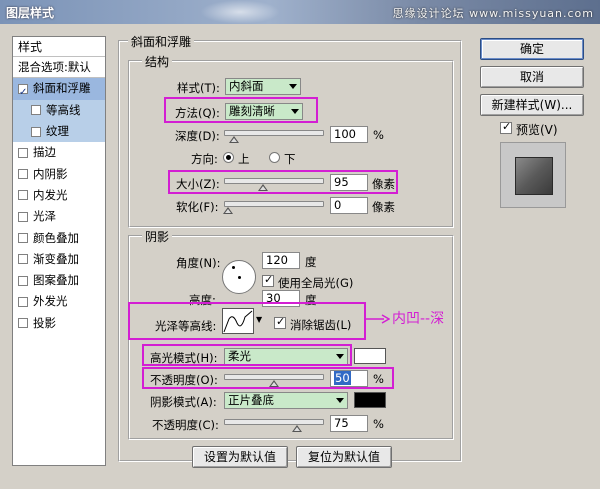 The height and width of the screenshot is (489, 600). Describe the element at coordinates (286, 400) in the screenshot. I see `shadow-mode-select: 正片叠底` at that location.